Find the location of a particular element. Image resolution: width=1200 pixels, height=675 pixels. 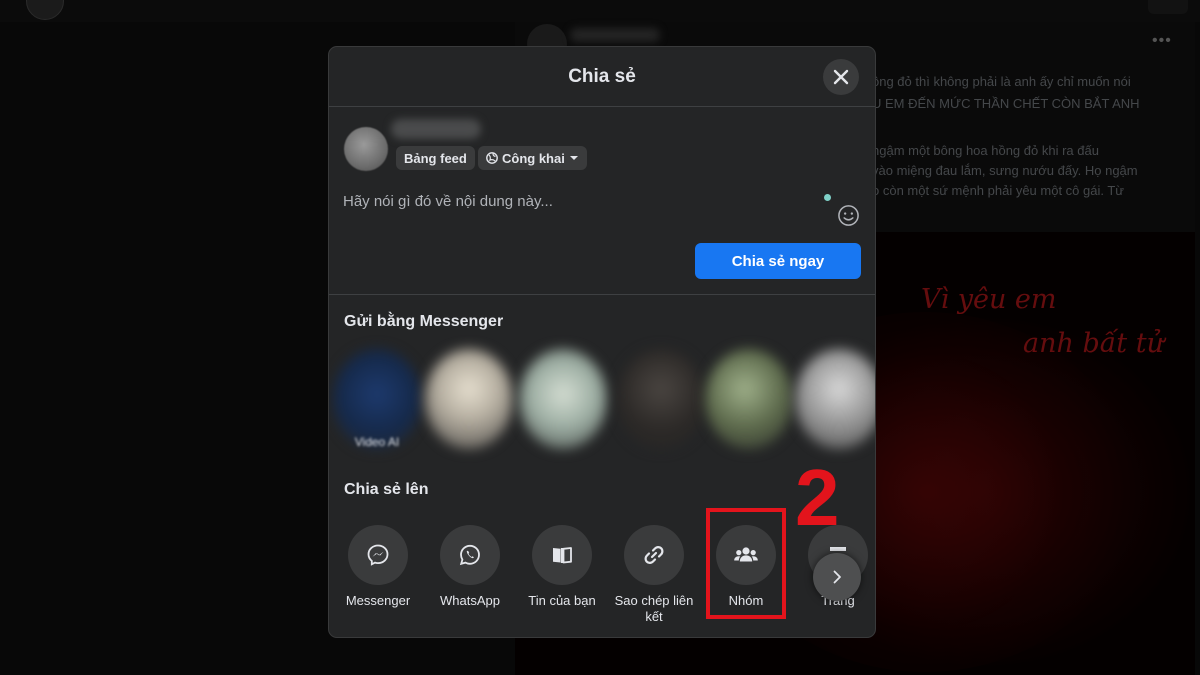

dialog-title: Chia sẻ is located at coordinates (602, 76).